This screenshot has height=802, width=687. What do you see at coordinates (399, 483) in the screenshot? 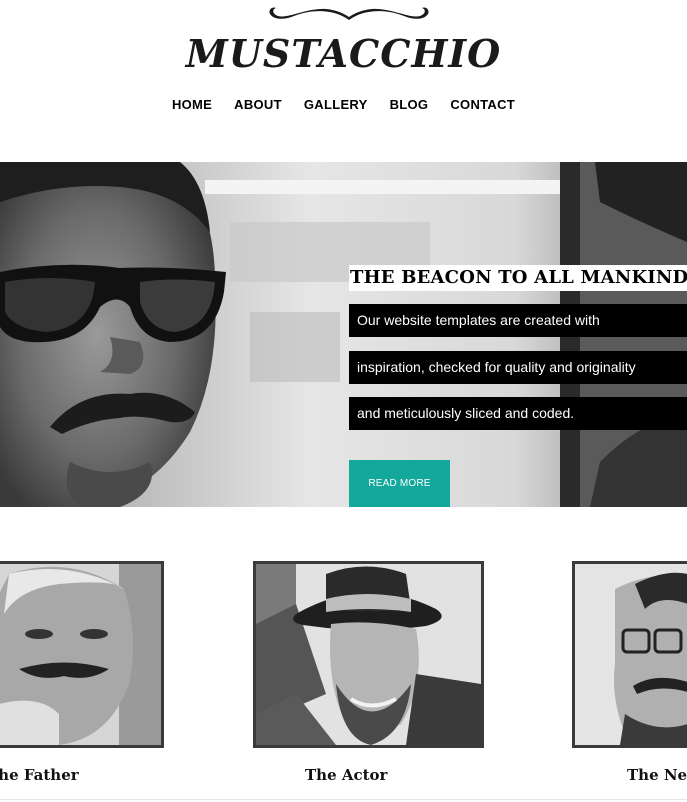
I see `read-more-button: READ MORE` at bounding box center [399, 483].